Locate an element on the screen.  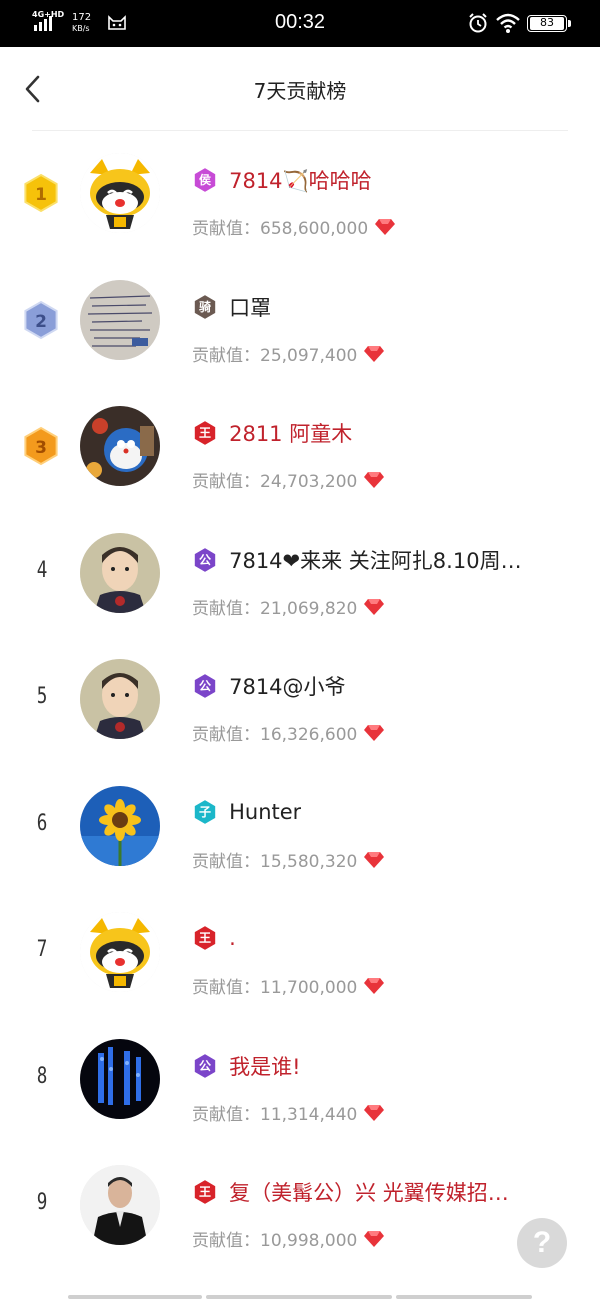
page-header: 7天贡献榜 is located at coordinates (300, 89).